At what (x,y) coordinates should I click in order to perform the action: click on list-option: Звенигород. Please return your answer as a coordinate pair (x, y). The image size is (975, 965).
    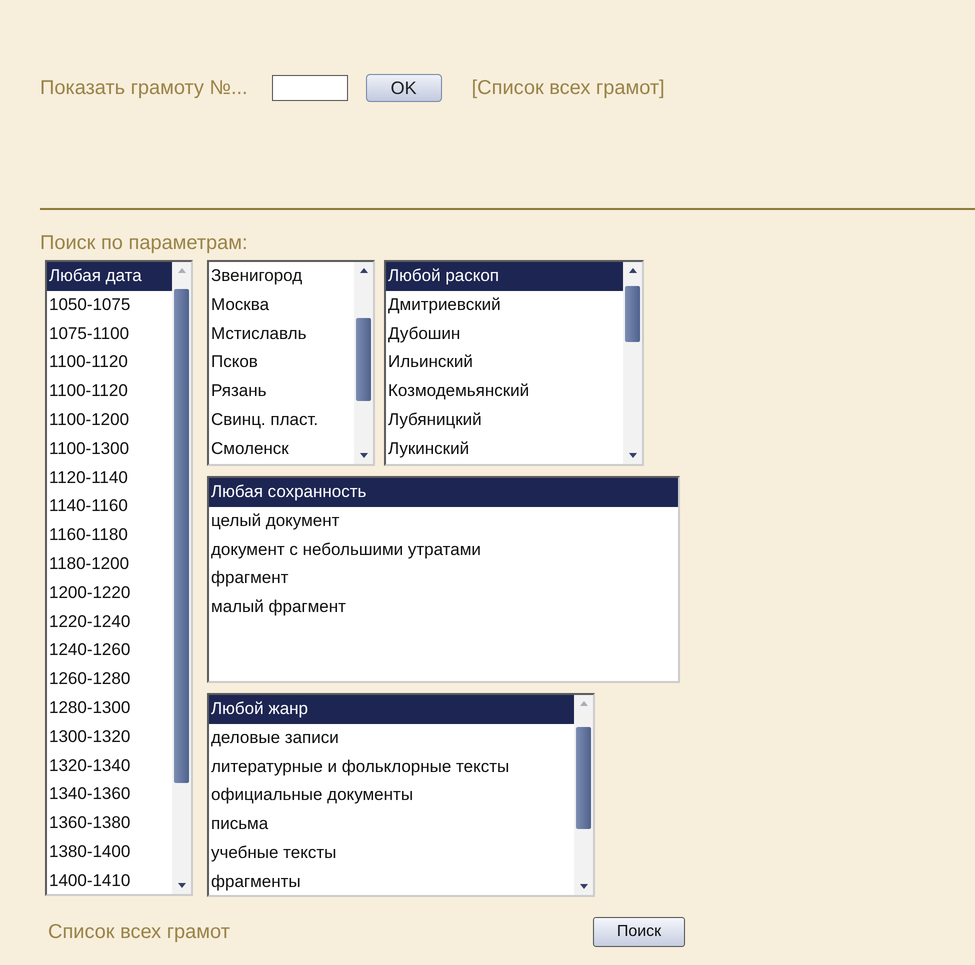
    Looking at the image, I should click on (281, 276).